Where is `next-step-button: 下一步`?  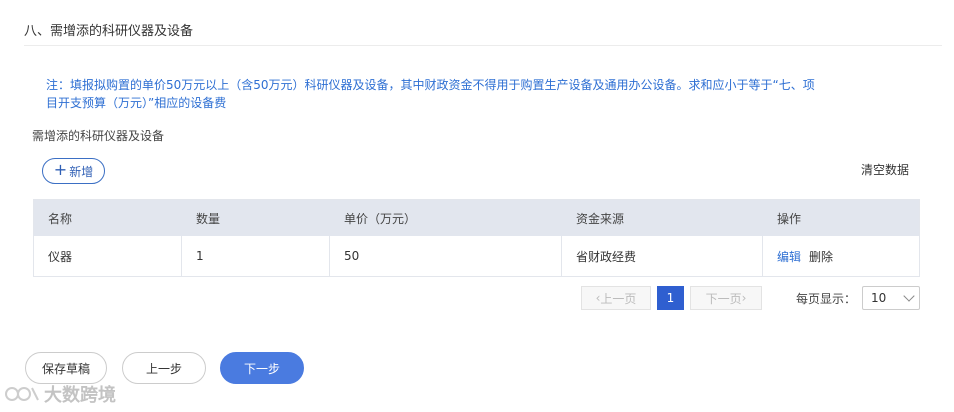 next-step-button: 下一步 is located at coordinates (262, 368).